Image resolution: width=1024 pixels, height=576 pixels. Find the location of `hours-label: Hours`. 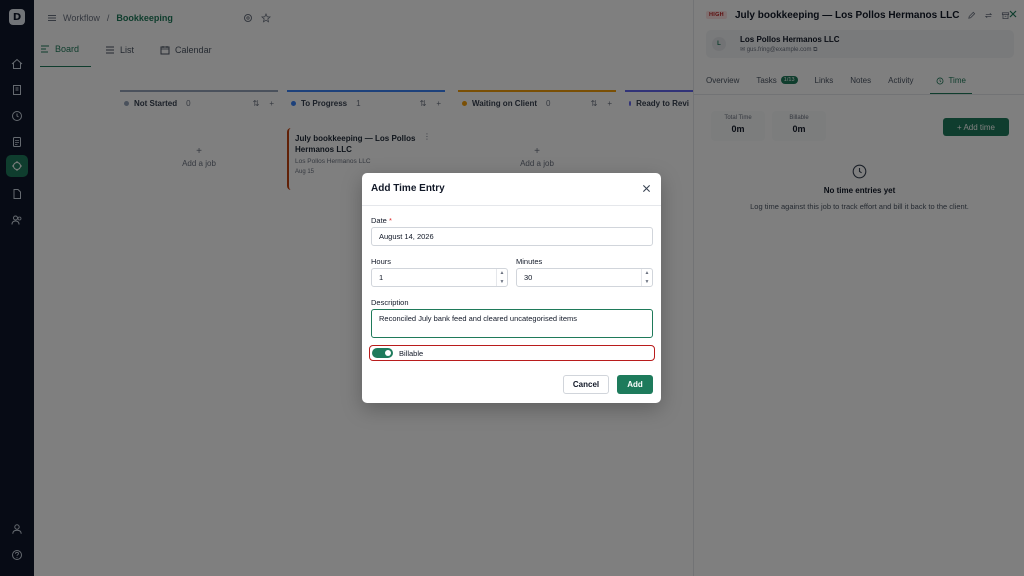

hours-label: Hours is located at coordinates (381, 261).